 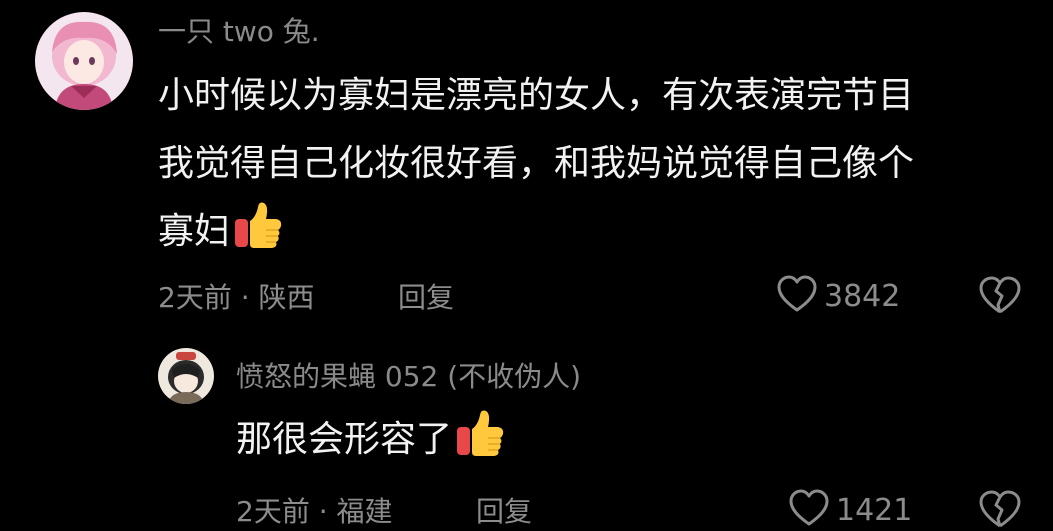 I want to click on avatar, so click(x=84, y=61).